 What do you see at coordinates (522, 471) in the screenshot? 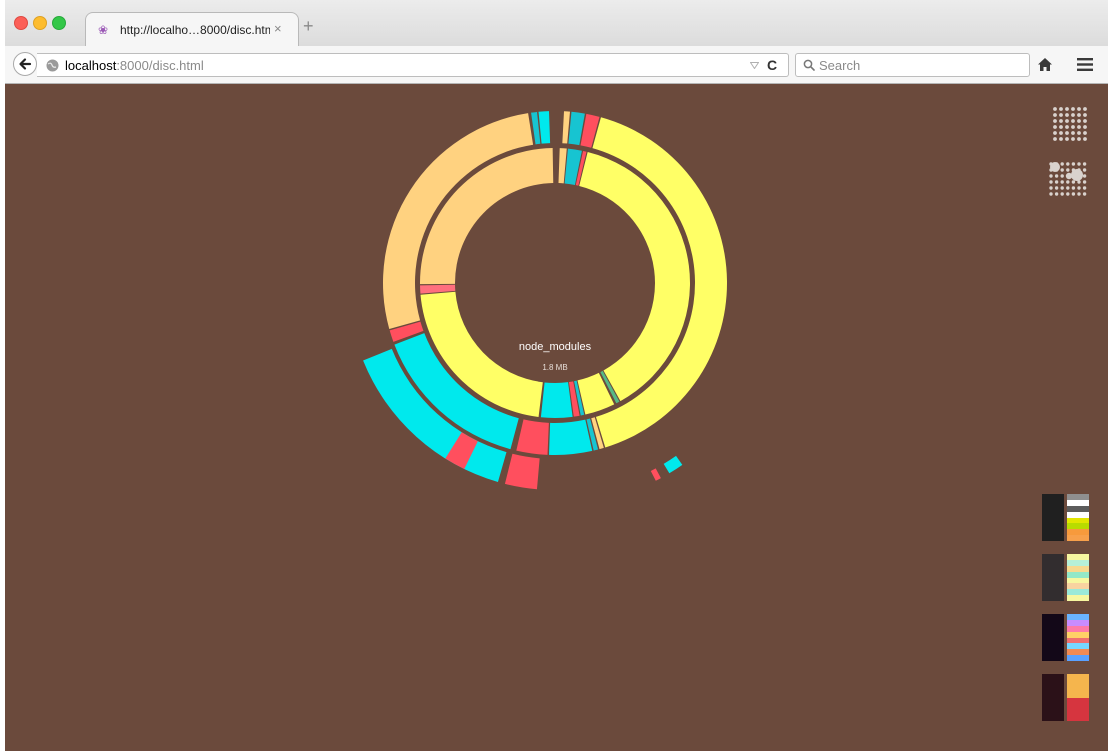
I see `sunburst-segment-ring3` at bounding box center [522, 471].